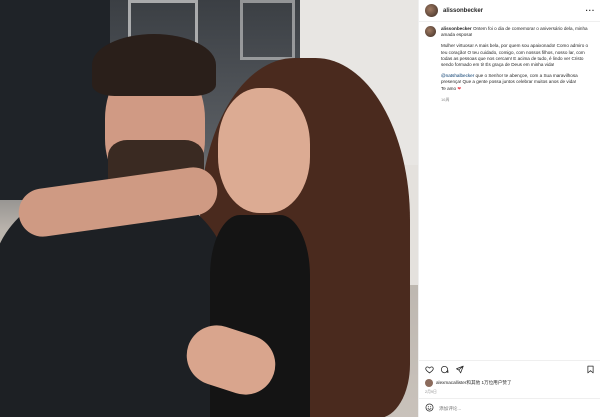  What do you see at coordinates (459, 88) in the screenshot?
I see `heart-emoji: ❤` at bounding box center [459, 88].